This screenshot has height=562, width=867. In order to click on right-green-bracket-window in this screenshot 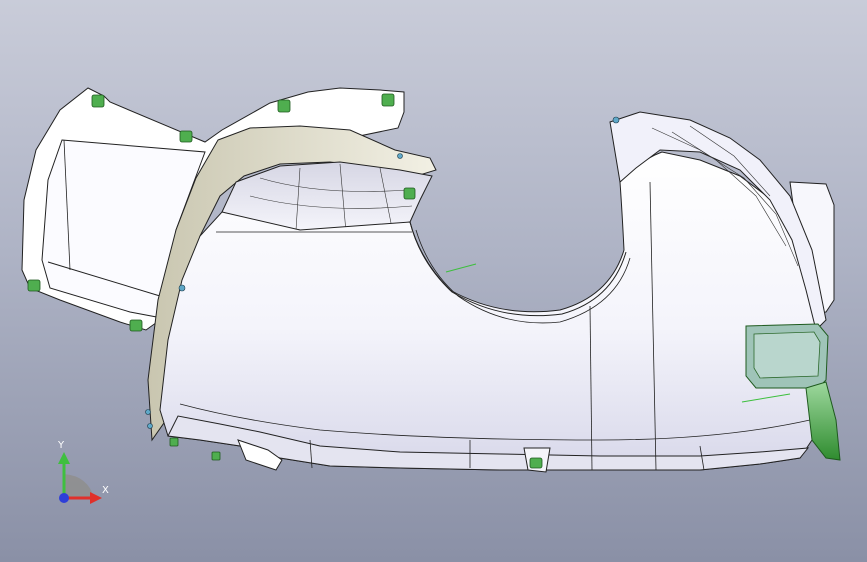, I will do `click(787, 355)`.